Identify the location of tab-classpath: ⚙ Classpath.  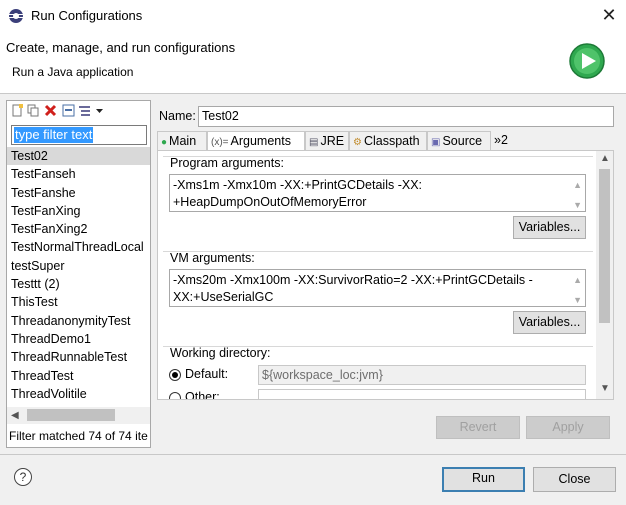
(388, 141).